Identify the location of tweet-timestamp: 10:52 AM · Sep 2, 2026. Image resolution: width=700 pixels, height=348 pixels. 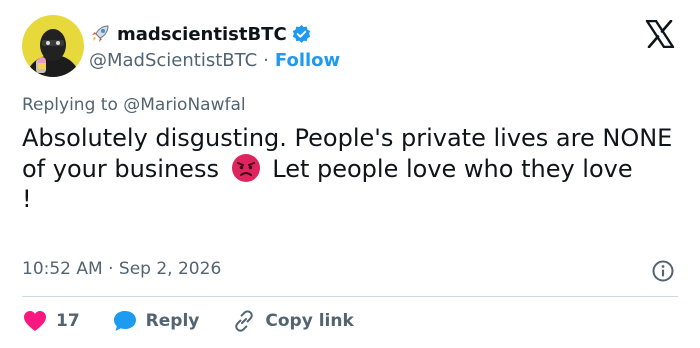
(121, 269).